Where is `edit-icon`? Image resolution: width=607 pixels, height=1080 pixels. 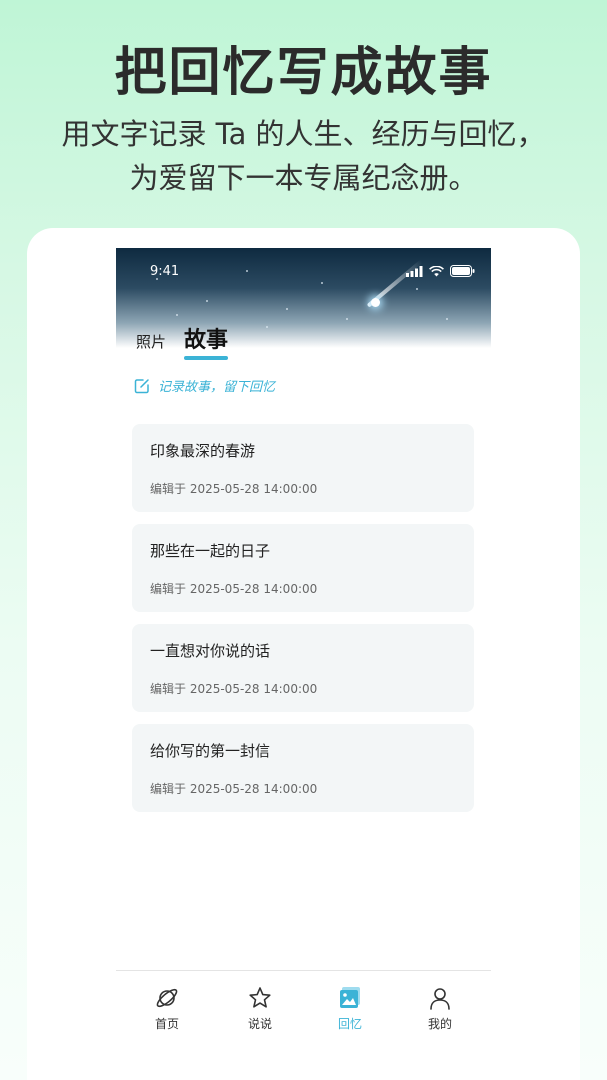 edit-icon is located at coordinates (141, 385).